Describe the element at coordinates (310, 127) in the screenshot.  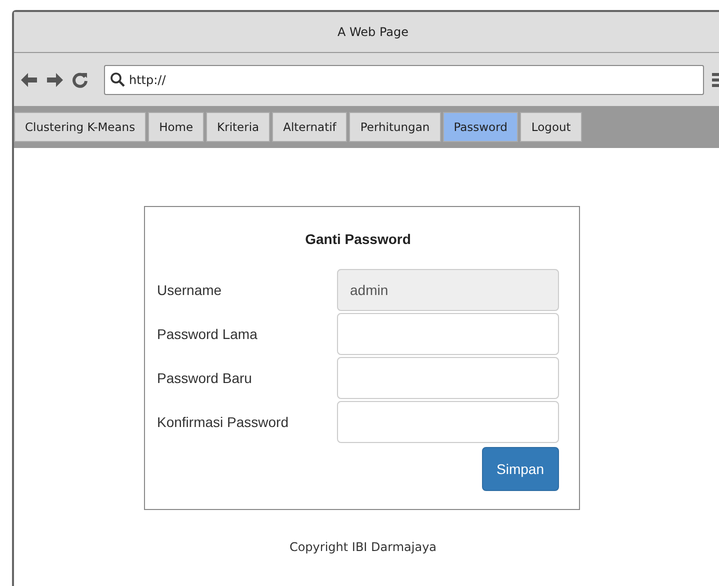
I see `nav-tab: Alternatif` at that location.